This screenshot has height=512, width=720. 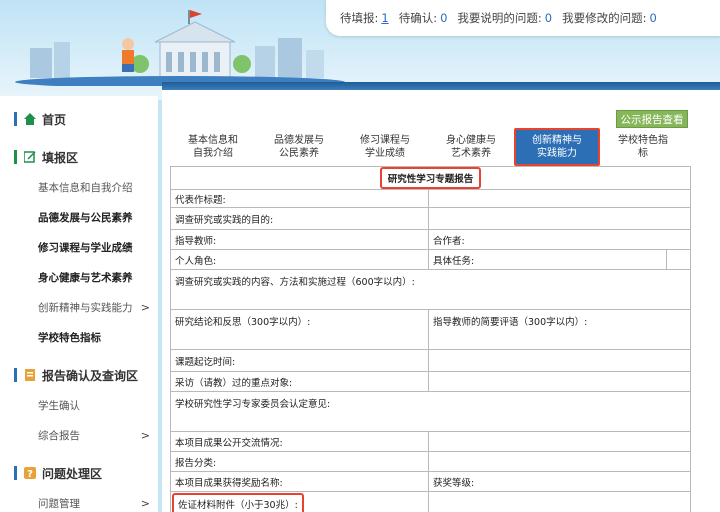 What do you see at coordinates (559, 329) in the screenshot?
I see `teacher-comment-field: 指导教师的简要评语（300字以内）:` at bounding box center [559, 329].